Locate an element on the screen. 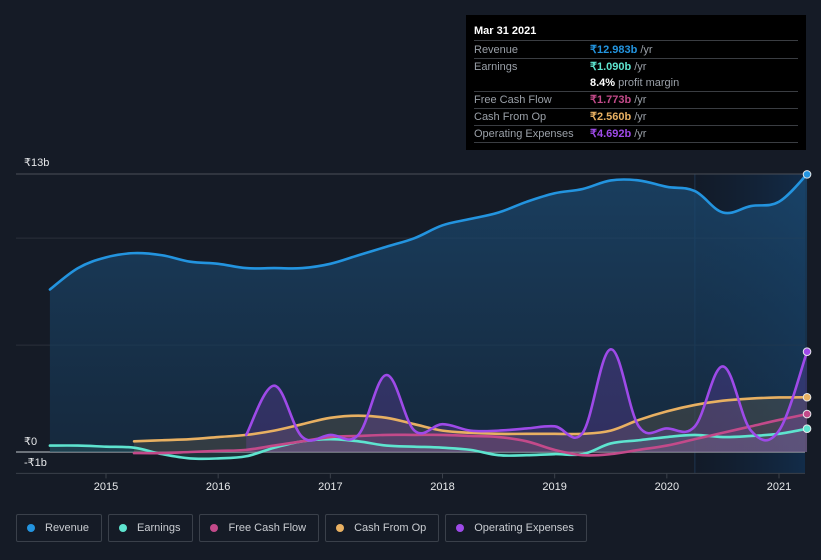  tooltip-label: Operating Expenses is located at coordinates (524, 134).